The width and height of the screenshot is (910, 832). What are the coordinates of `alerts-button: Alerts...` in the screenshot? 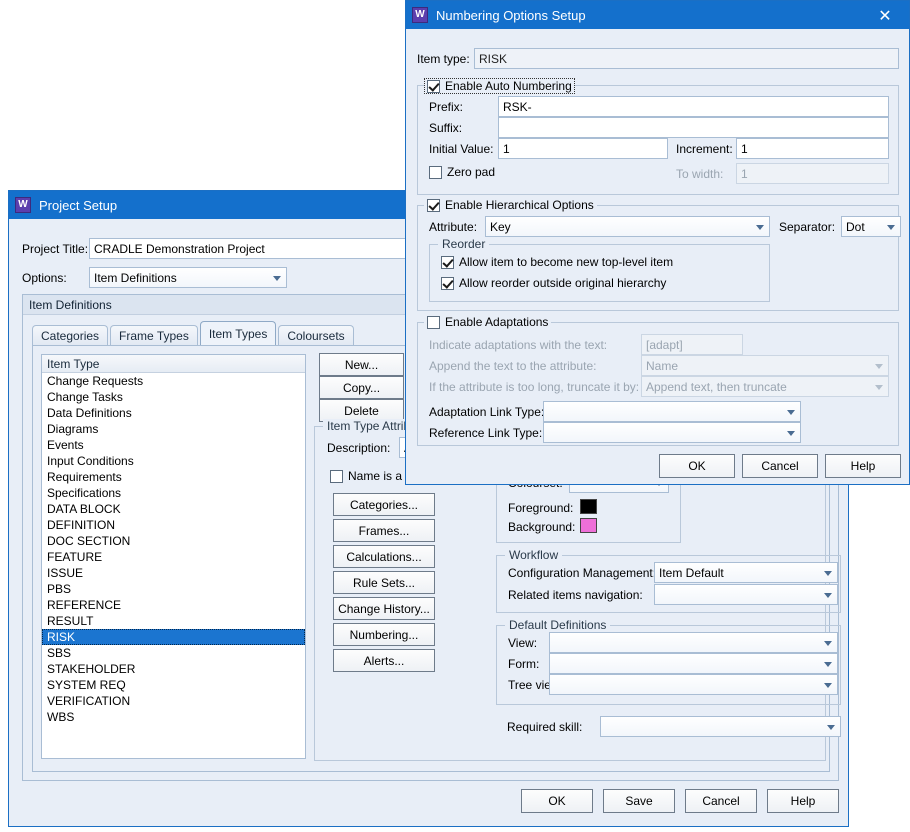 It's located at (384, 660).